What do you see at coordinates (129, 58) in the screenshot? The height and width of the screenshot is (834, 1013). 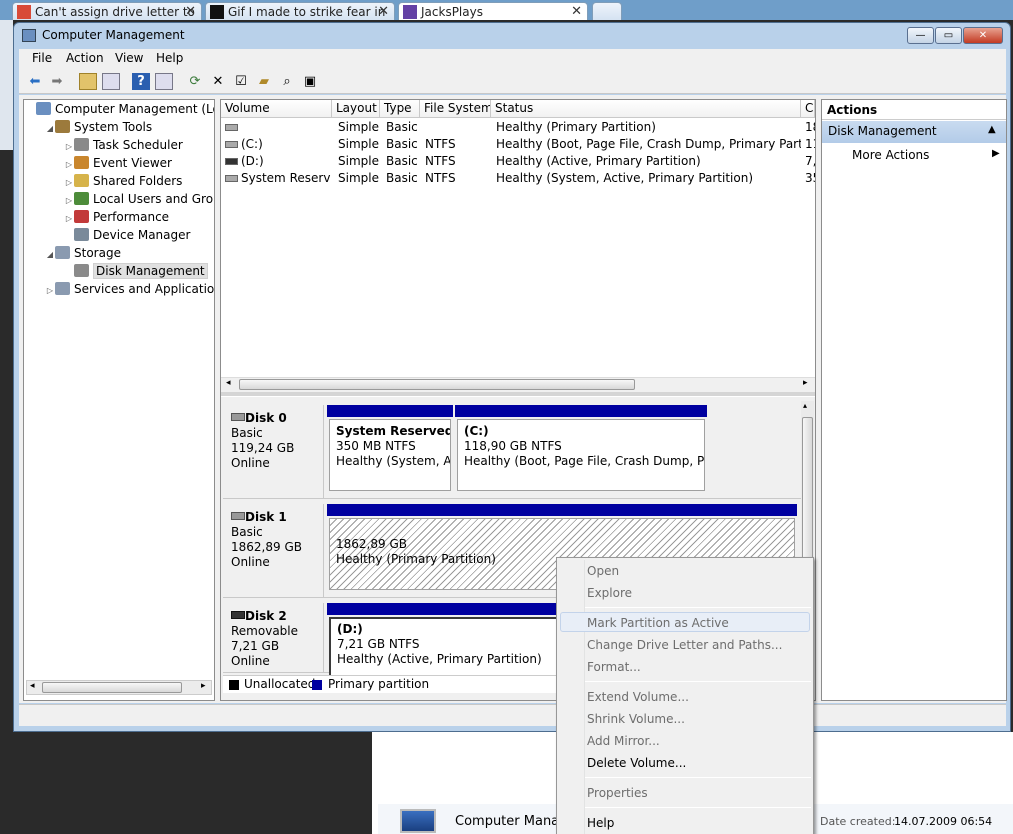 I see `menu-view: View` at bounding box center [129, 58].